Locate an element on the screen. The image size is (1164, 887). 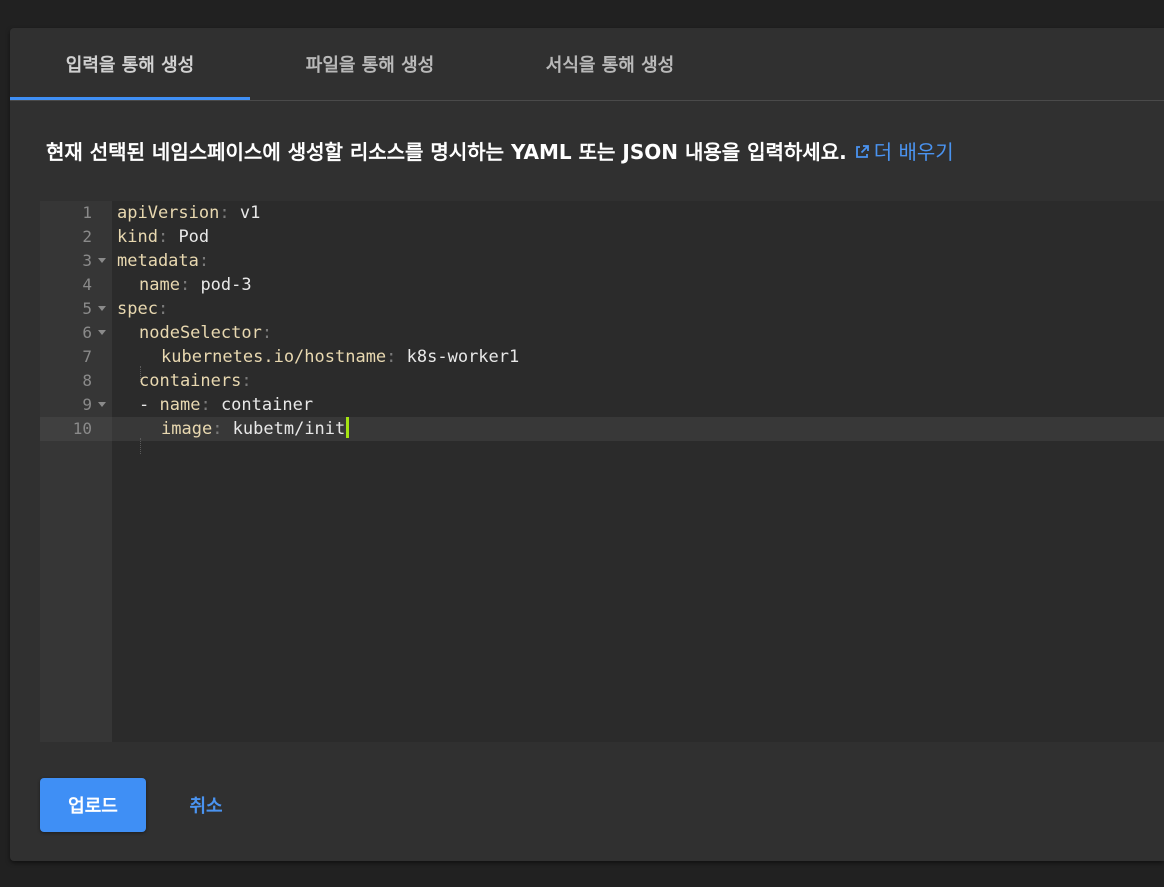
line-number: 7 is located at coordinates (87, 356).